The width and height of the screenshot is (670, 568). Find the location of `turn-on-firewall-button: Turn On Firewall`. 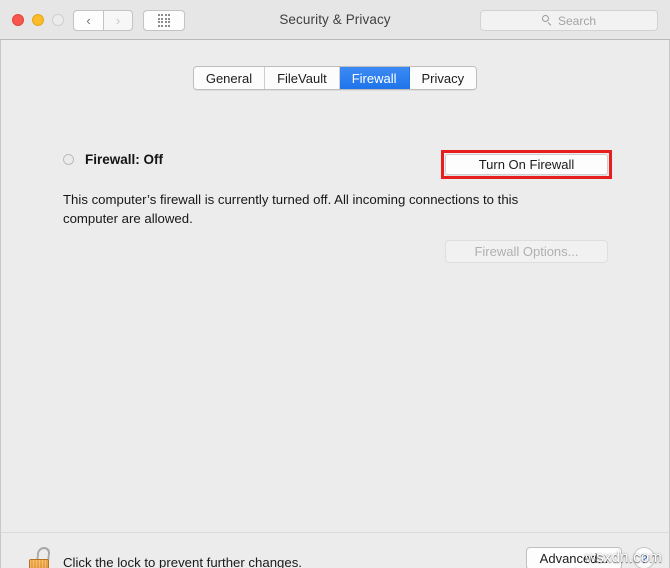

turn-on-firewall-button: Turn On Firewall is located at coordinates (526, 164).